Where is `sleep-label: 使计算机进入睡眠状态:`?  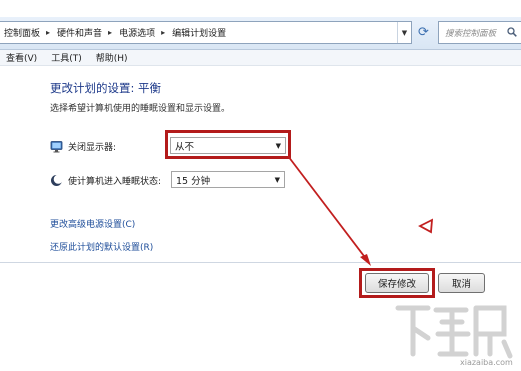 sleep-label: 使计算机进入睡眠状态: is located at coordinates (115, 181).